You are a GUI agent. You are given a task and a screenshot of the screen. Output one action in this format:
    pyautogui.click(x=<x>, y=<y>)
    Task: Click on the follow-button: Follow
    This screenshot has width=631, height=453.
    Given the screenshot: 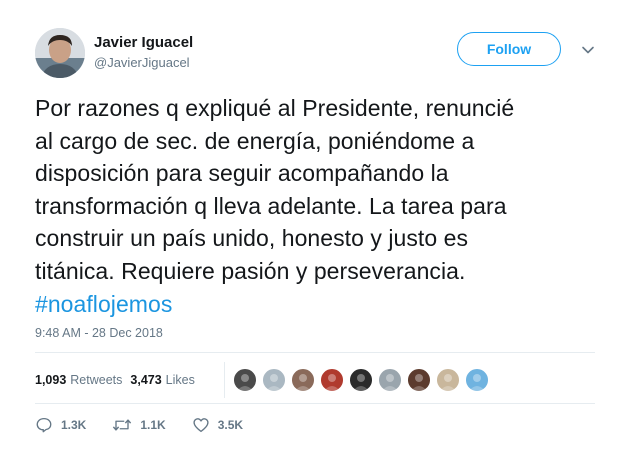 What is the action you would take?
    pyautogui.click(x=509, y=49)
    